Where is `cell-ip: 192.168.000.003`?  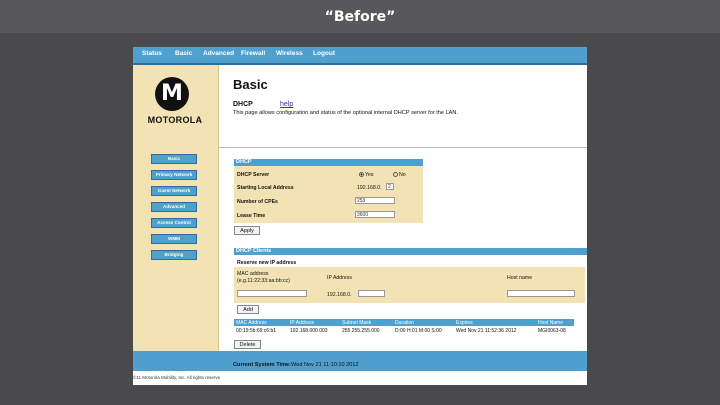
cell-ip: 192.168.000.003 is located at coordinates (309, 331).